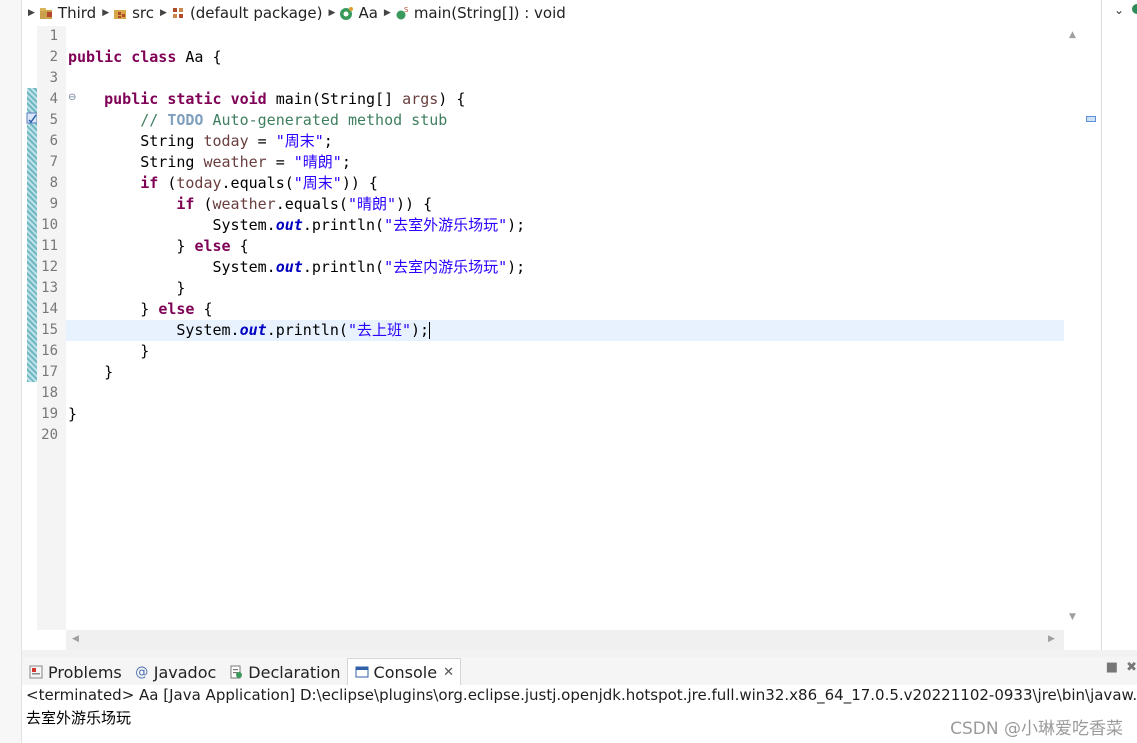  What do you see at coordinates (53, 99) in the screenshot?
I see `line-number: 4` at bounding box center [53, 99].